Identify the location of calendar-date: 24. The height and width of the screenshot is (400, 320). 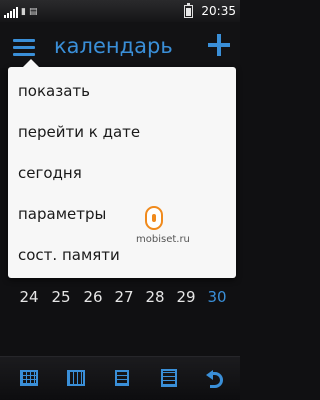
(29, 297).